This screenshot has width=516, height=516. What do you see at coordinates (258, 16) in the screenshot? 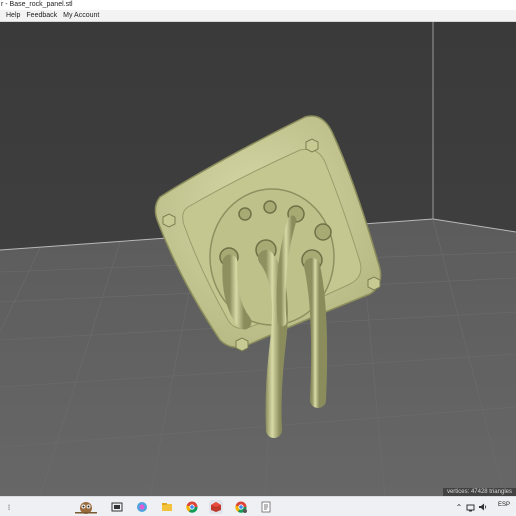
I see `menu-bar: Help Feedback My Account` at bounding box center [258, 16].